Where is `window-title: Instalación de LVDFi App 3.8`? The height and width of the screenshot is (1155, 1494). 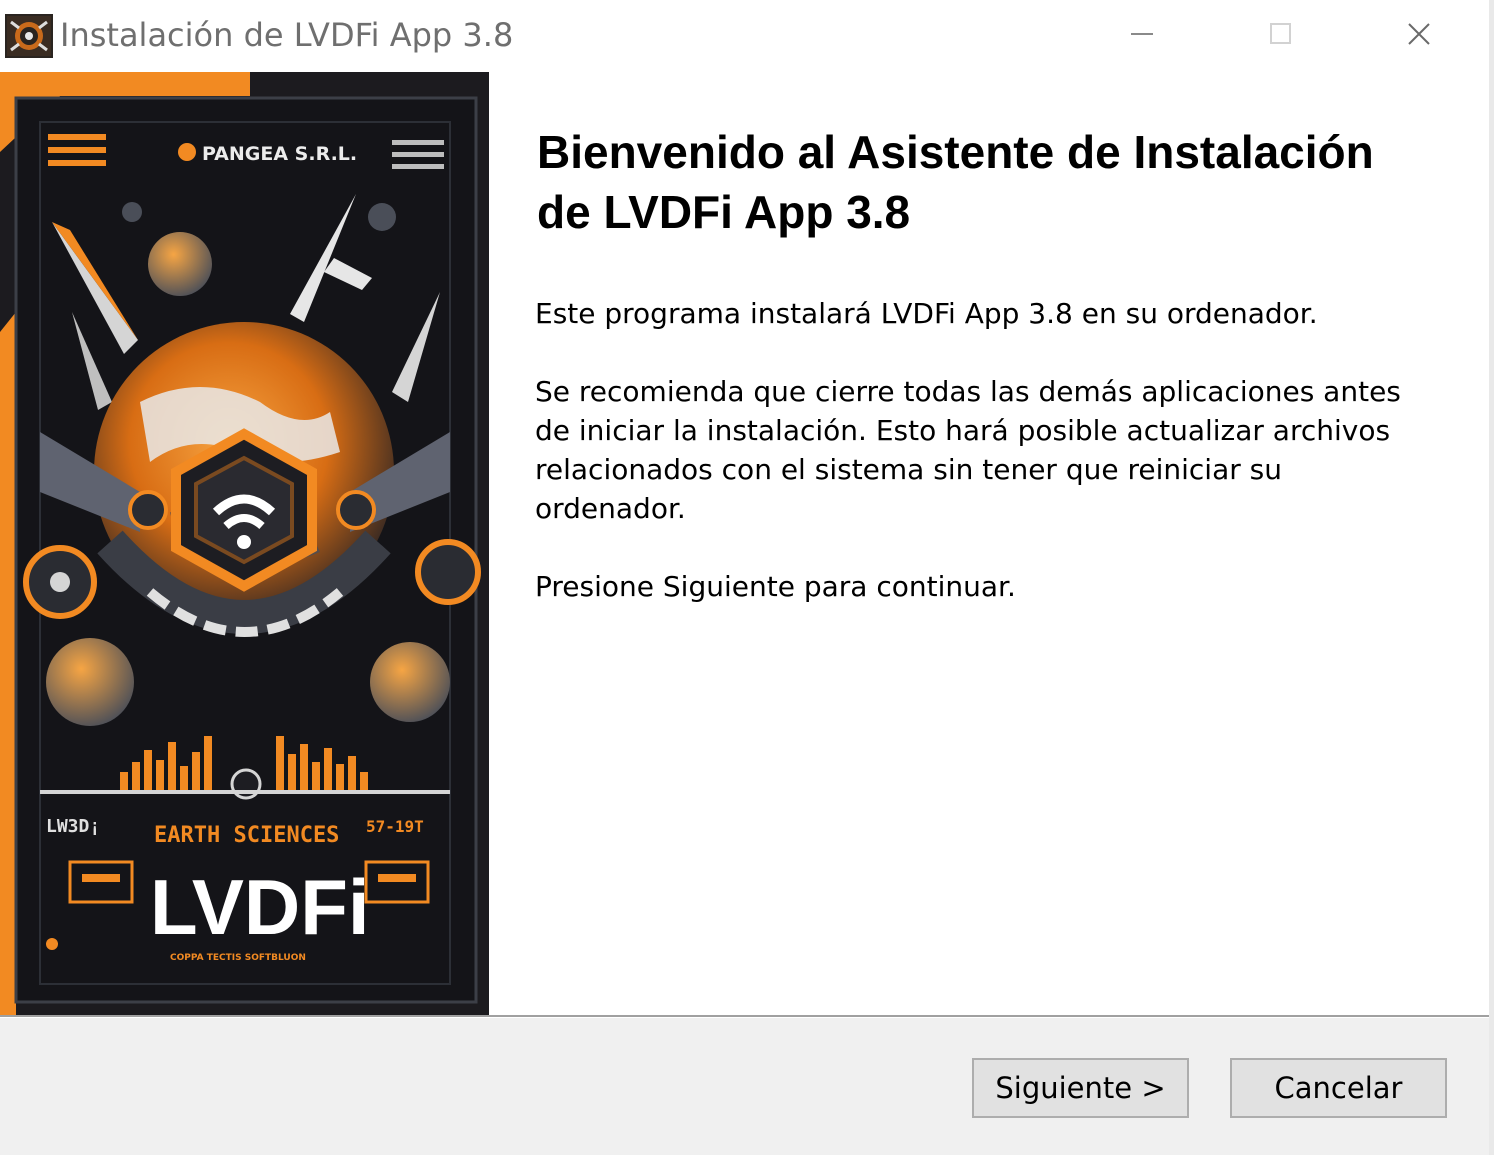 window-title: Instalación de LVDFi App 3.8 is located at coordinates (287, 35).